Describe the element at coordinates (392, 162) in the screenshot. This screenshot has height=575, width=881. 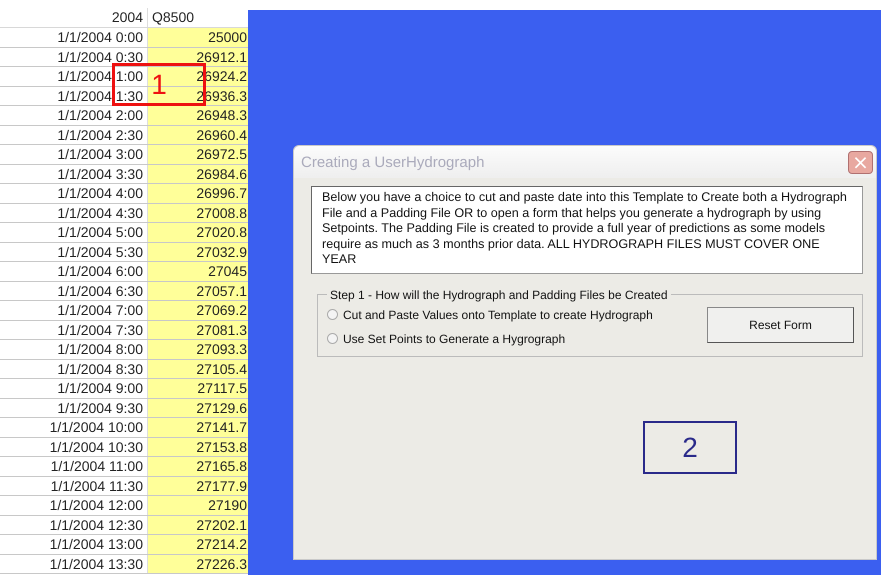
I see `dialog-title: Creating a UserHydrograph` at that location.